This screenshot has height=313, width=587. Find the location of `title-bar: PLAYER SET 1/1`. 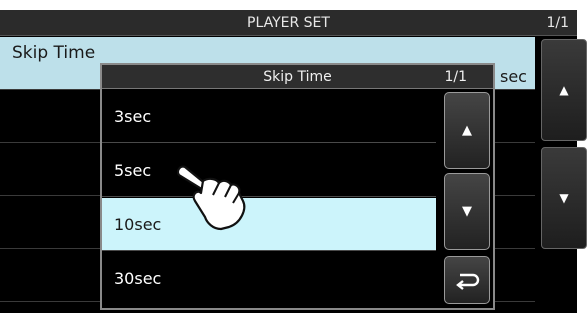

title-bar: PLAYER SET 1/1 is located at coordinates (288, 23).